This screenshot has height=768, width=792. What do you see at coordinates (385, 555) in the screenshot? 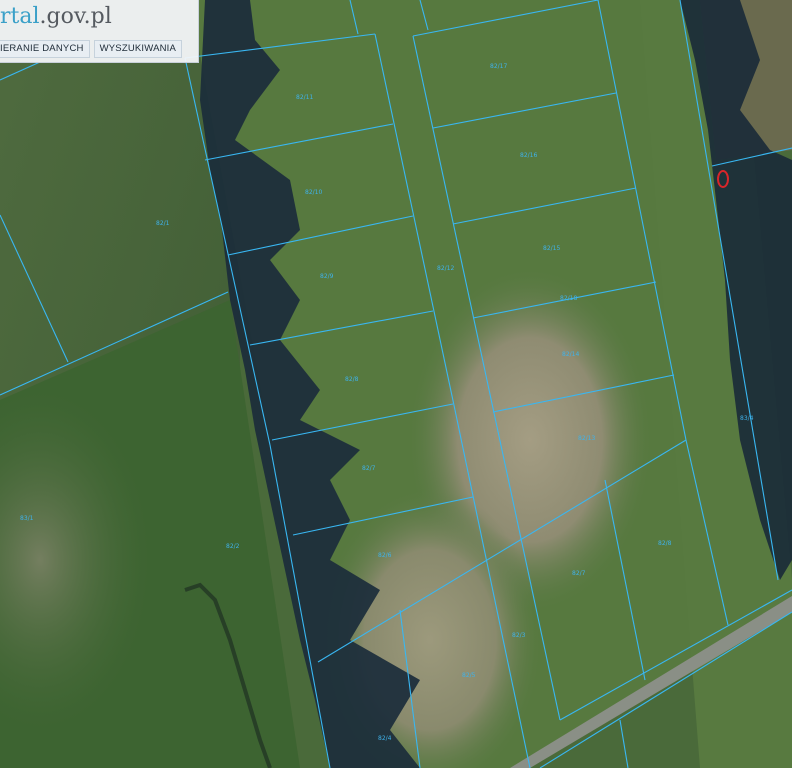
I see `parcel-label: 82/6` at bounding box center [385, 555].